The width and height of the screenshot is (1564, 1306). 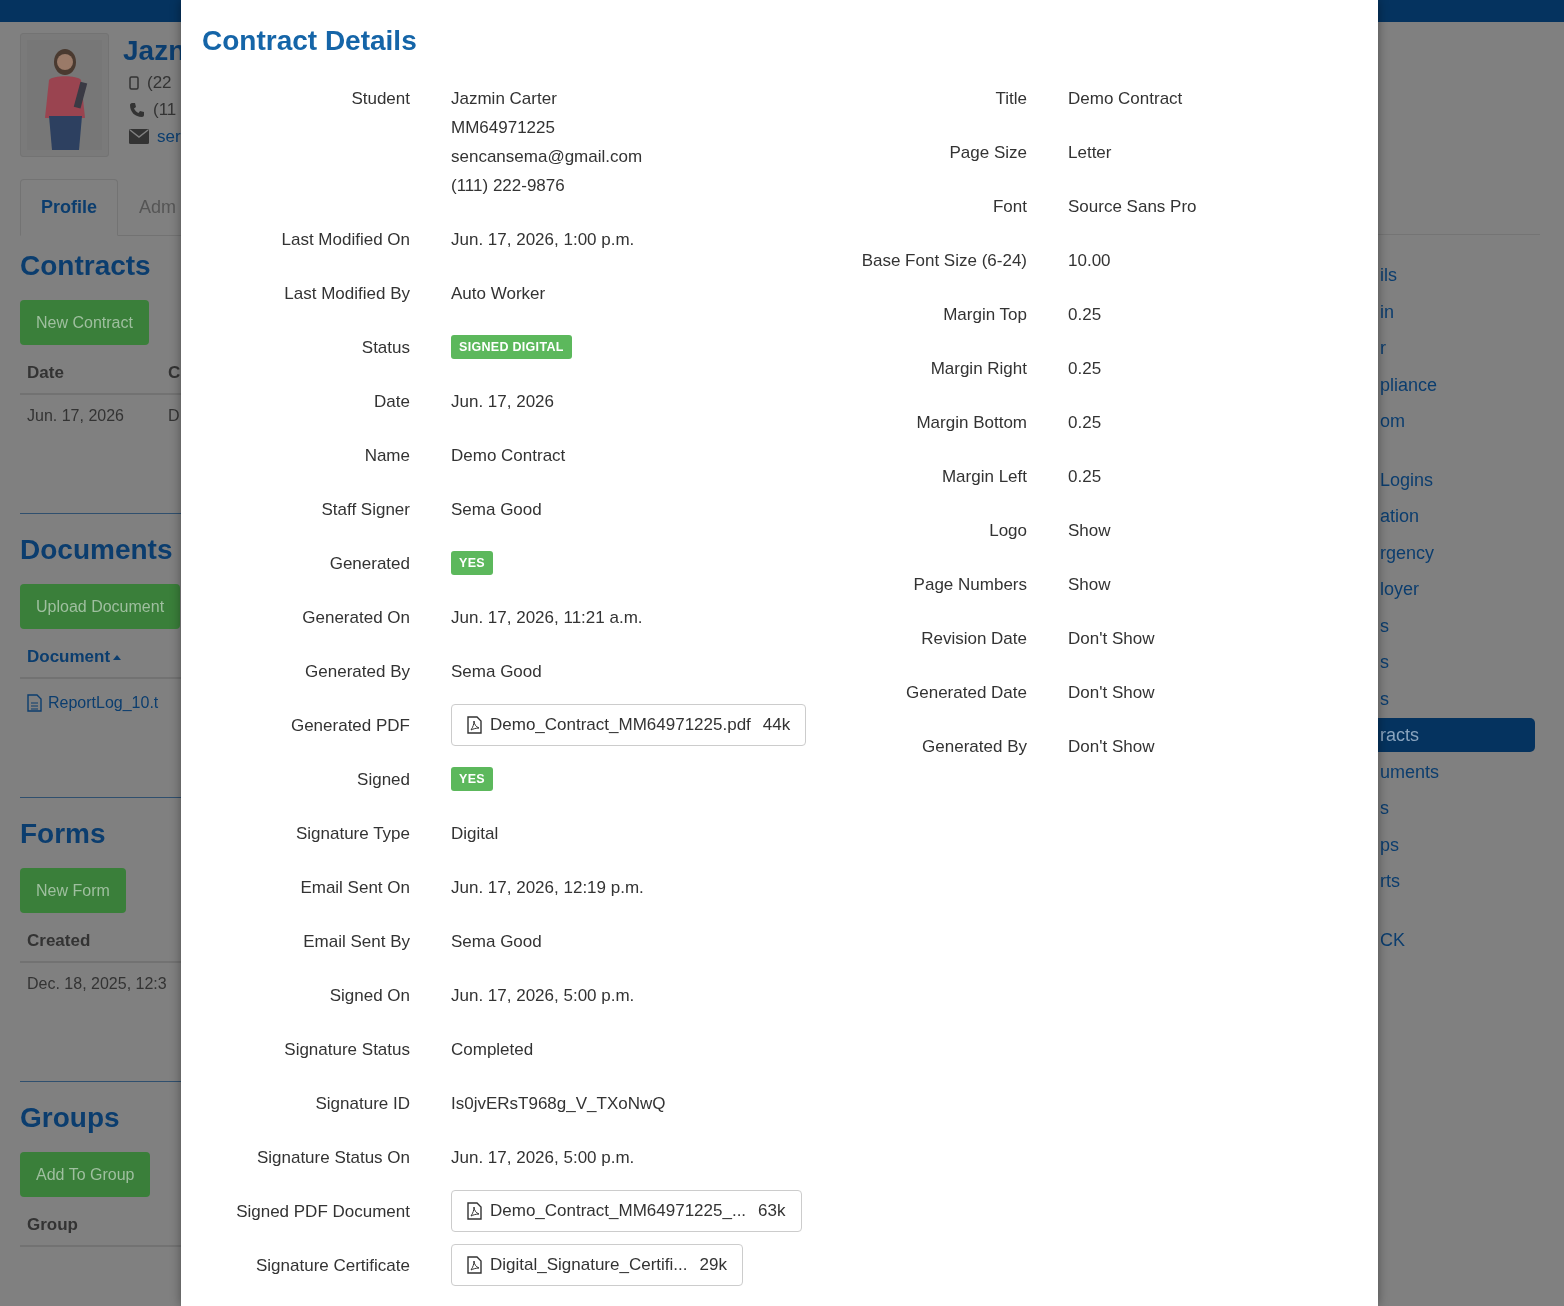 I want to click on sidebar-item: ation, so click(x=1456, y=516).